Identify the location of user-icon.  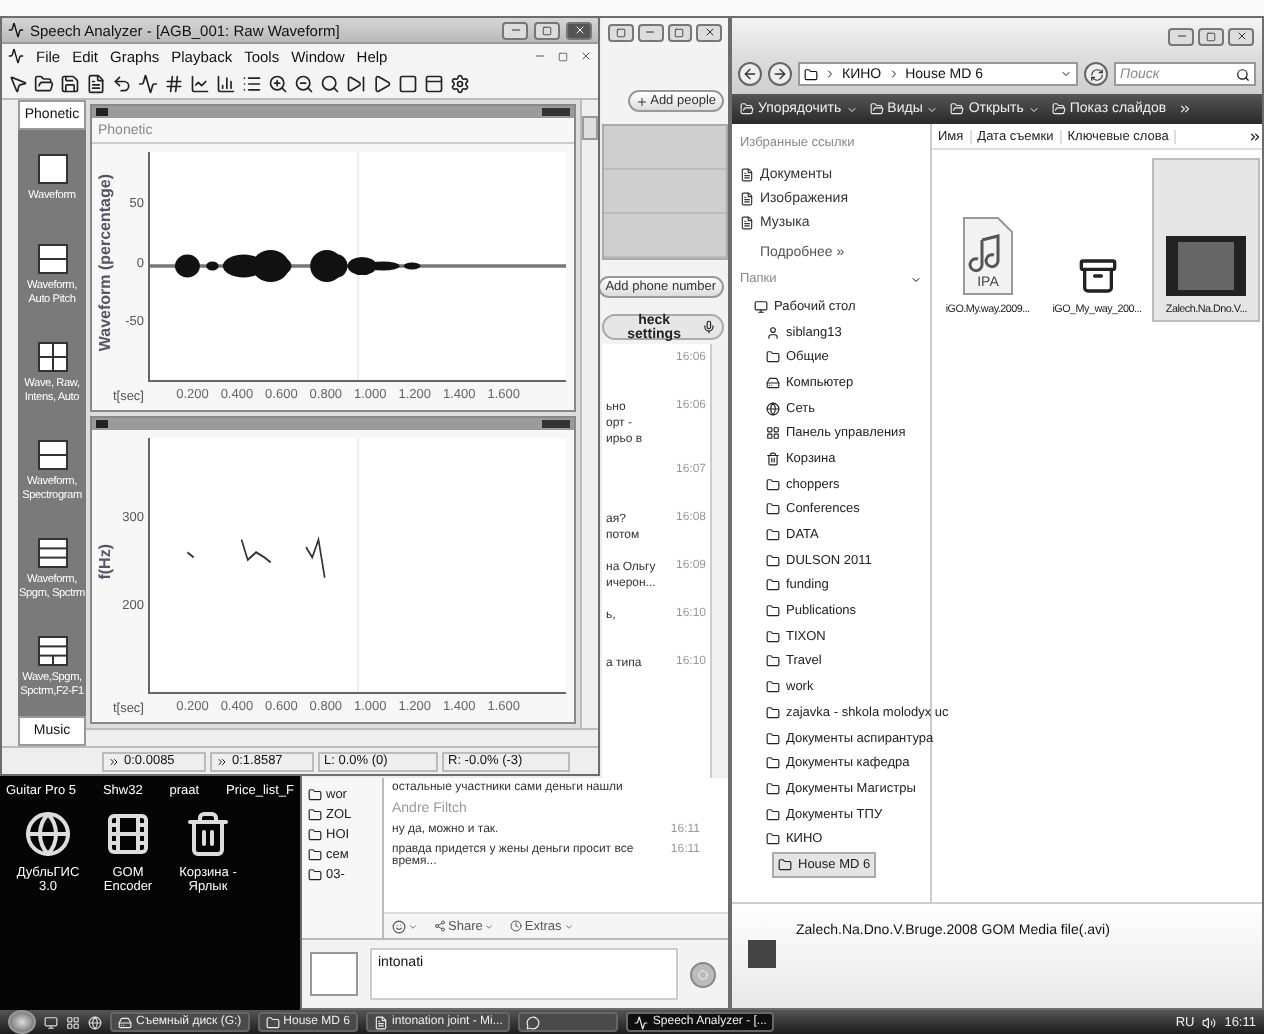
(773, 332).